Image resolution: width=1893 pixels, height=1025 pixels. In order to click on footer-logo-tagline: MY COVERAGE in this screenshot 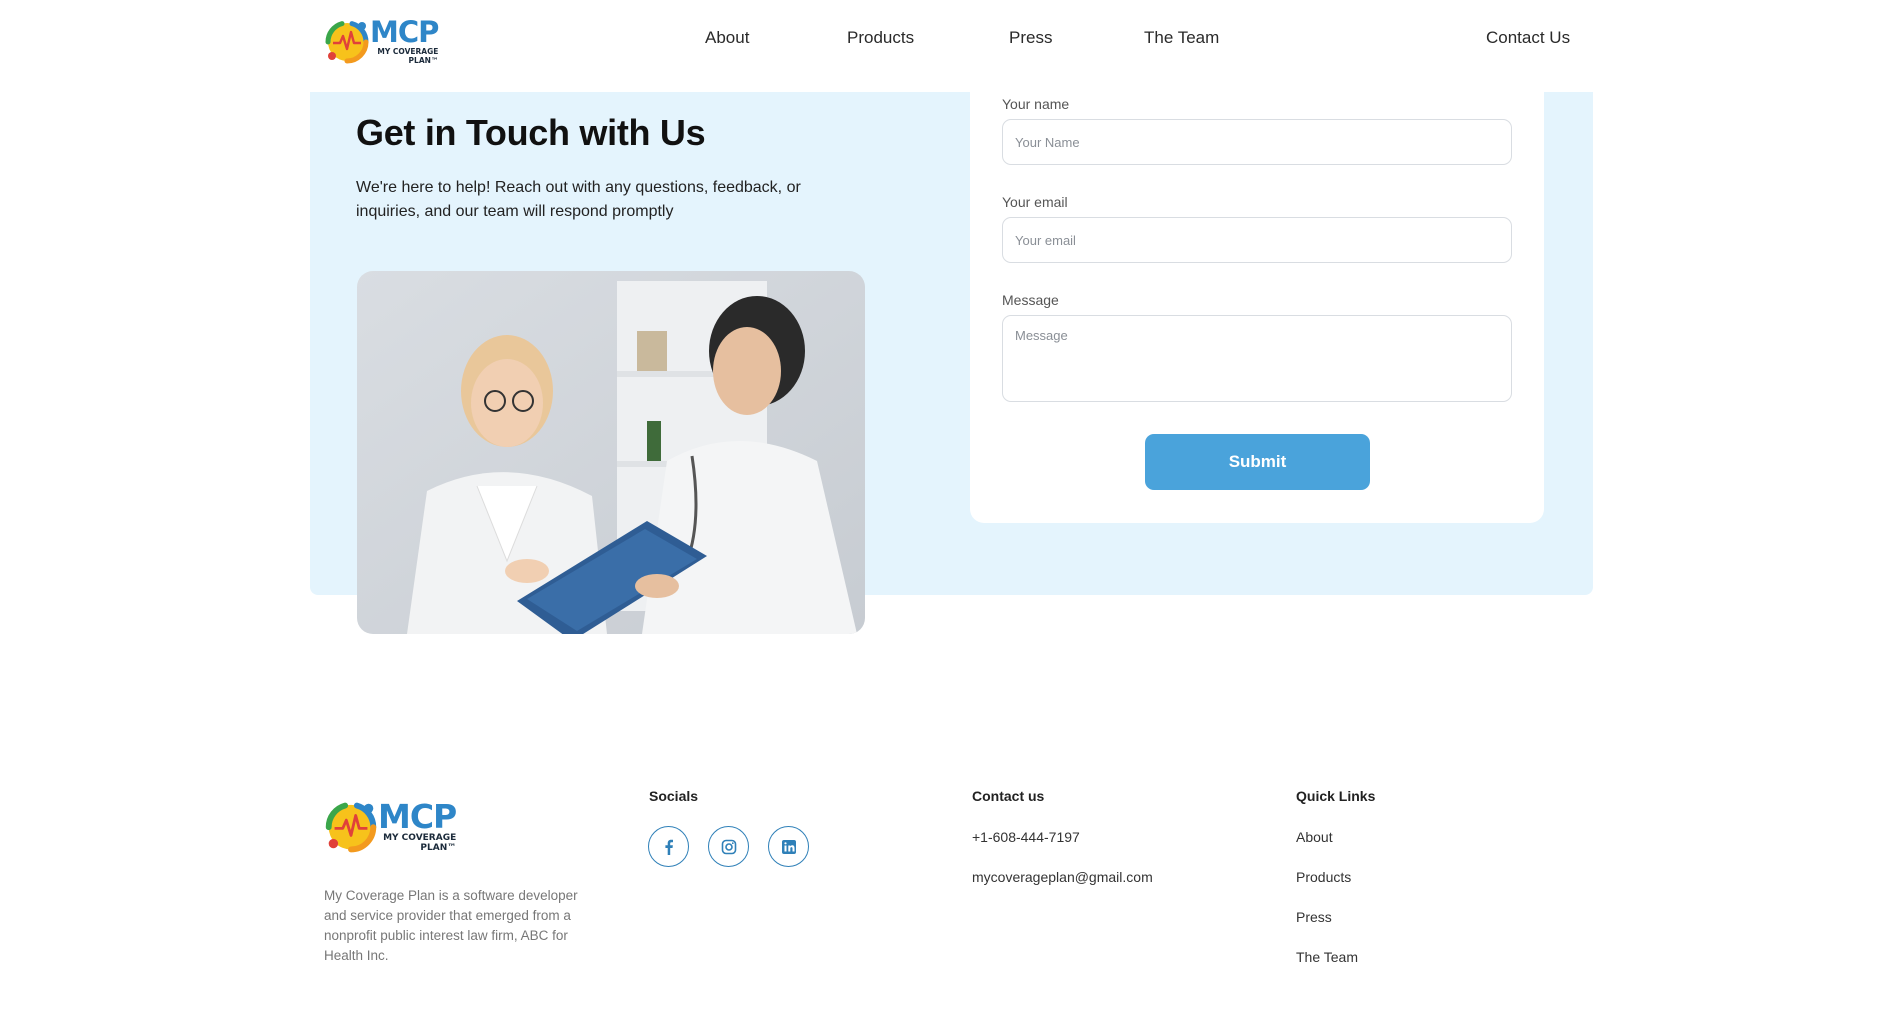, I will do `click(420, 837)`.